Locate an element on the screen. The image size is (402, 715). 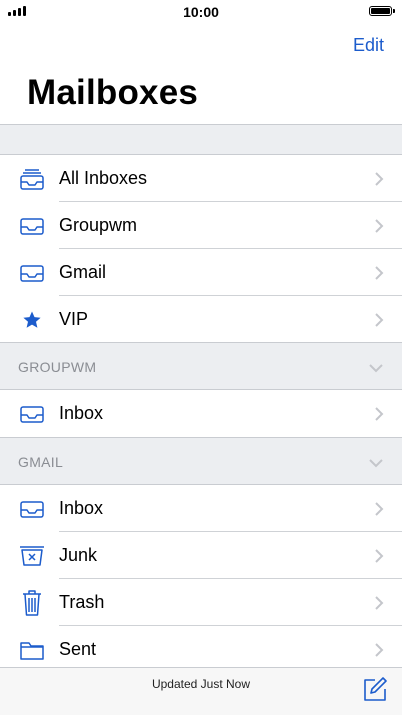
mailbox-row-groupwm-inbox: Inbox is located at coordinates (201, 413).